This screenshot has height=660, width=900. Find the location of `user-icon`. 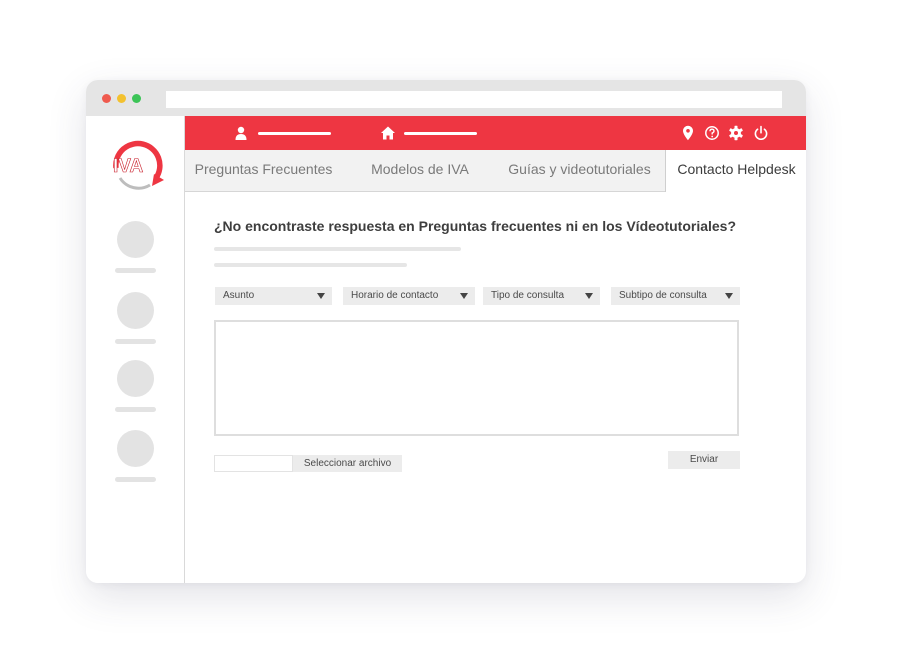

user-icon is located at coordinates (241, 133).